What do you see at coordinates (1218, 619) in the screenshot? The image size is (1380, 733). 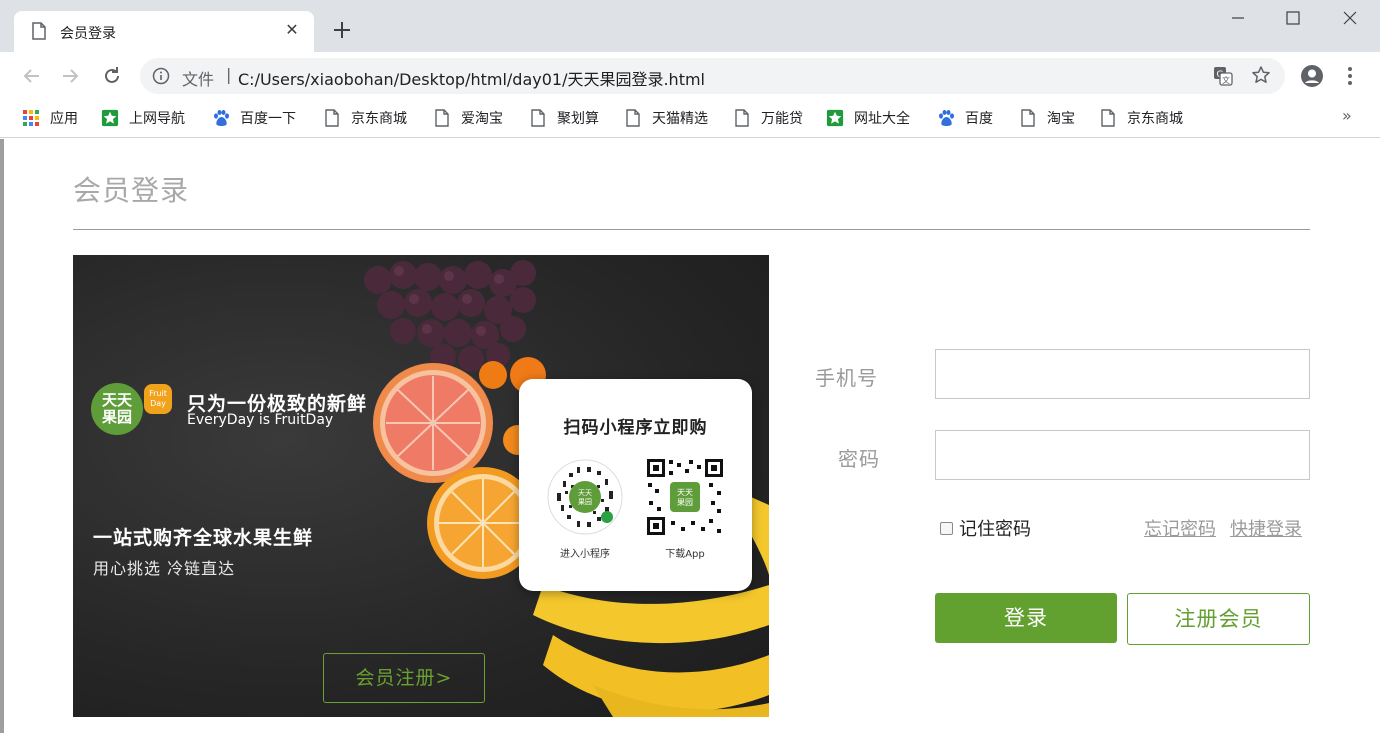 I see `register-member-button: 注册会员` at bounding box center [1218, 619].